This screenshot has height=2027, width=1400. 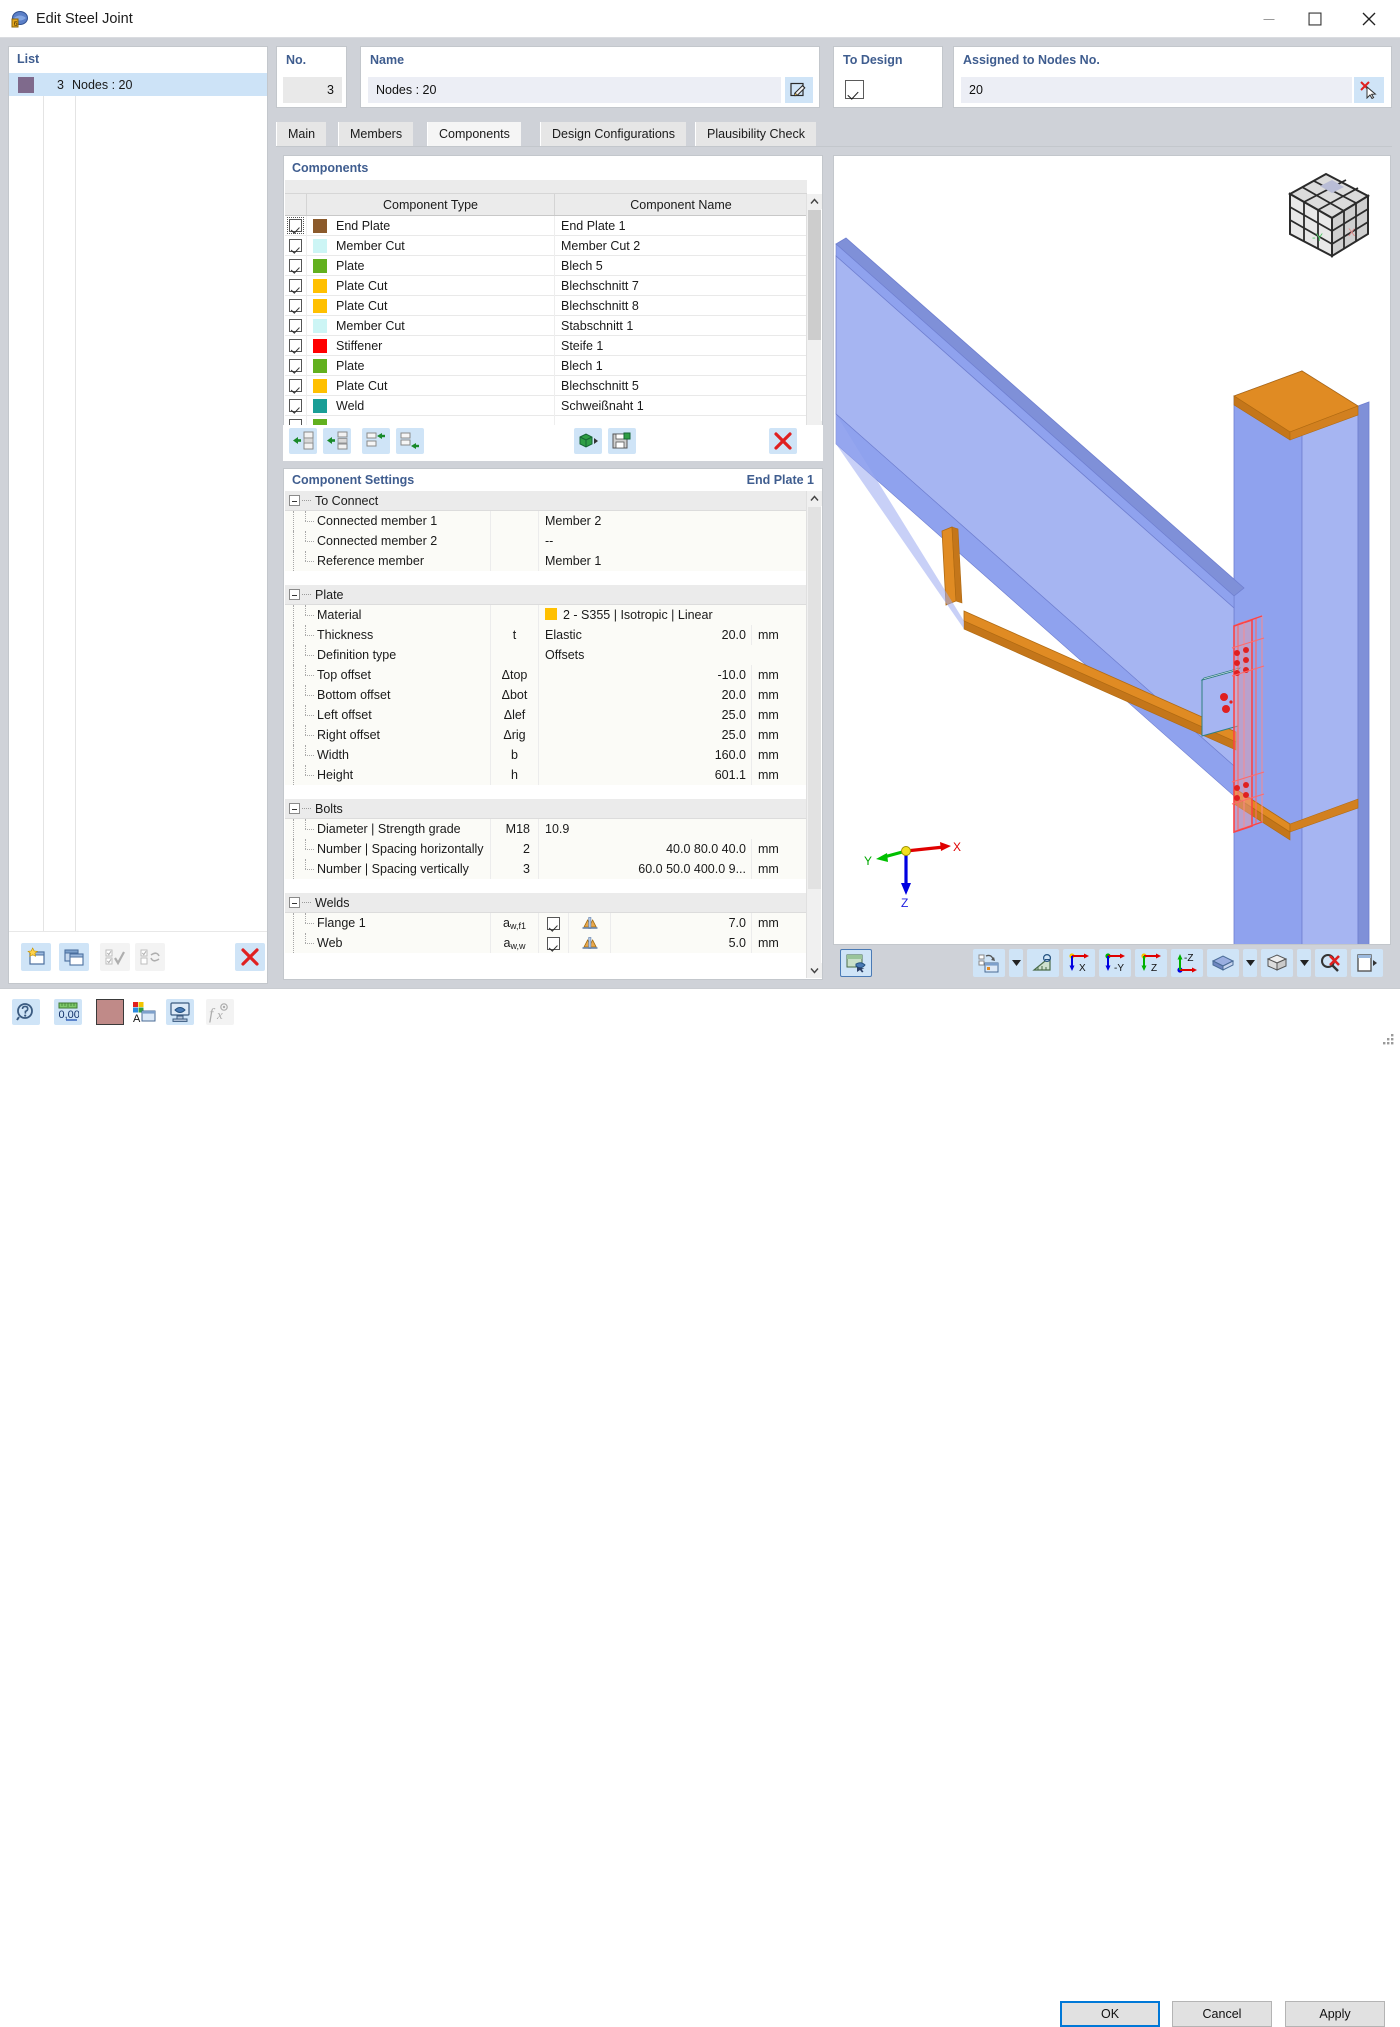 I want to click on settings-row-value: 40.0 80.0 40.0, so click(x=645, y=849).